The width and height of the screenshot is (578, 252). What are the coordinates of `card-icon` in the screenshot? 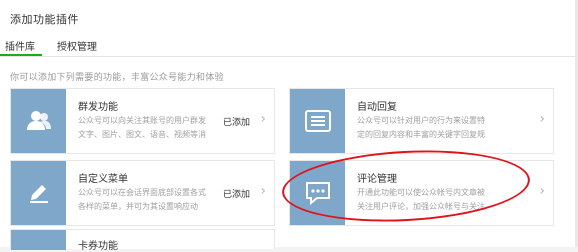 It's located at (38, 240).